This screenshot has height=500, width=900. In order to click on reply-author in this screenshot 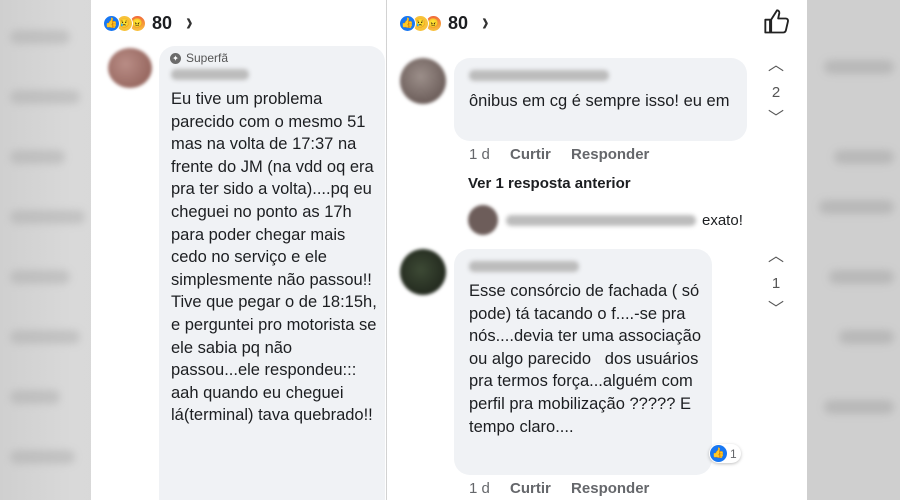, I will do `click(601, 220)`.